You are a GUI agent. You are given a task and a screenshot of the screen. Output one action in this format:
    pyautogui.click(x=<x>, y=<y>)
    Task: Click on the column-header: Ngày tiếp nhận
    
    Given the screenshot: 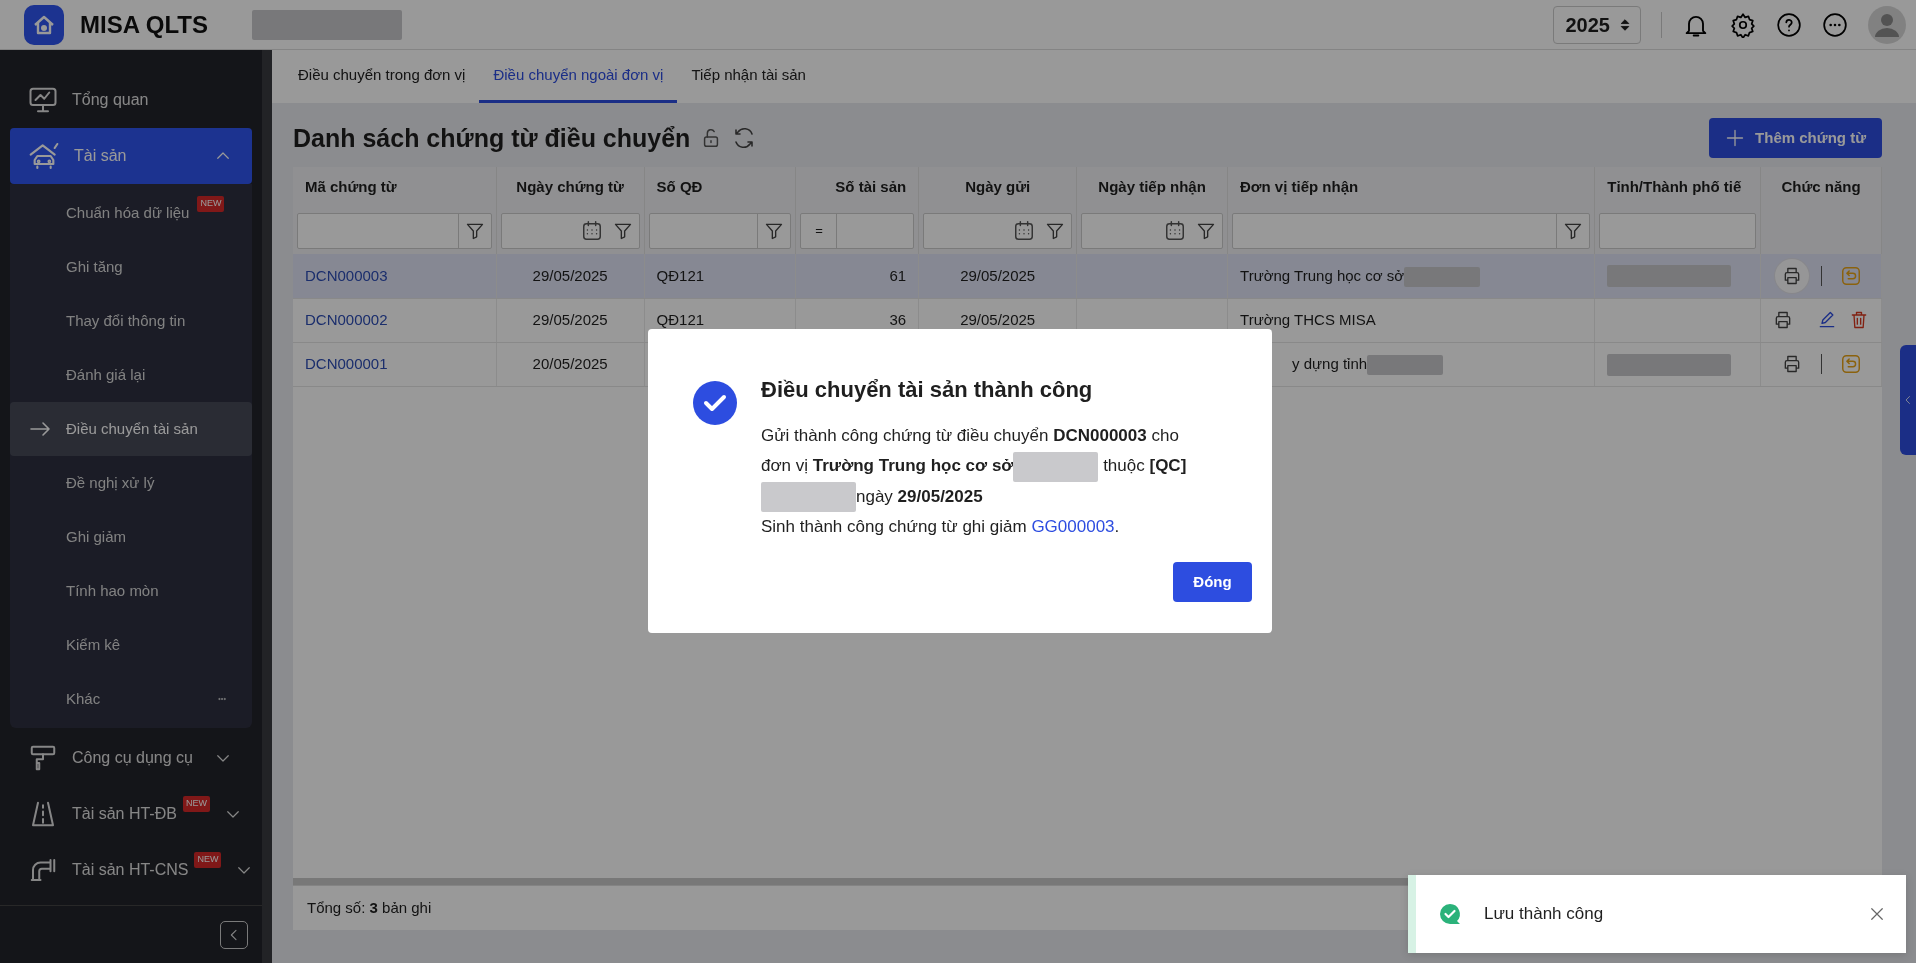 What is the action you would take?
    pyautogui.click(x=1152, y=187)
    